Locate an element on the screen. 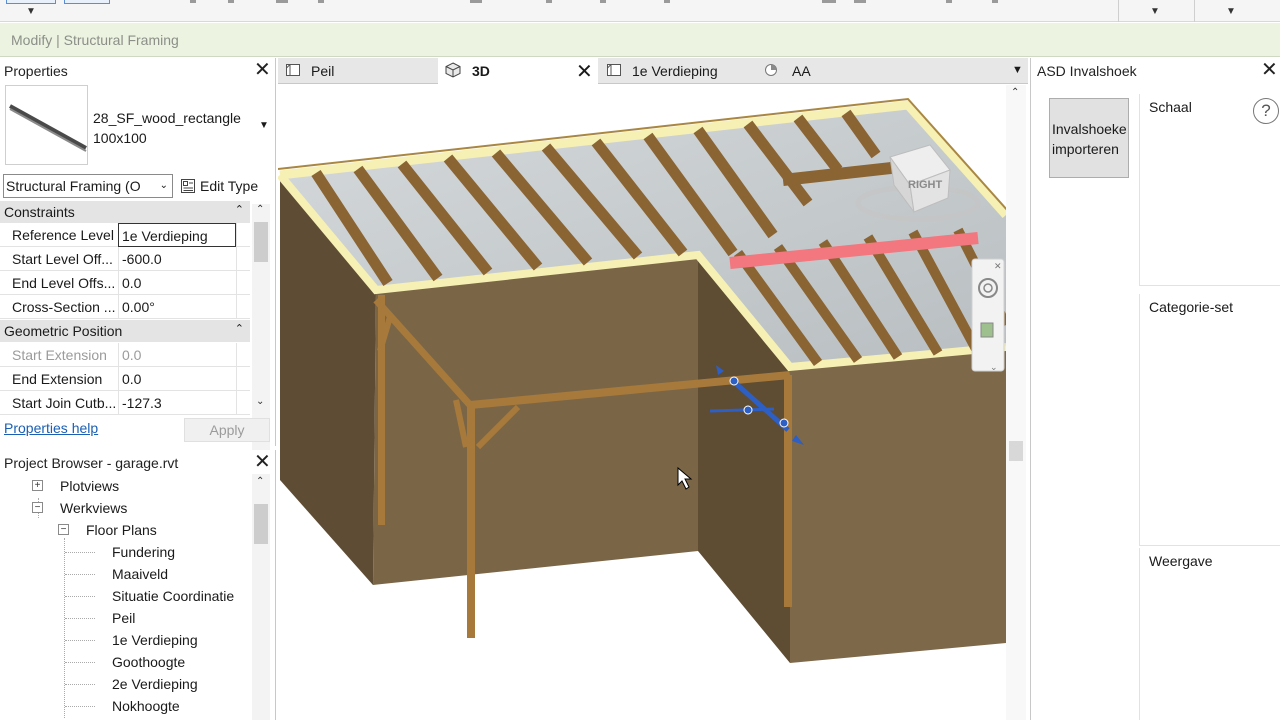 The height and width of the screenshot is (723, 1280). navigation-bar: ✕ ⌄ is located at coordinates (988, 315).